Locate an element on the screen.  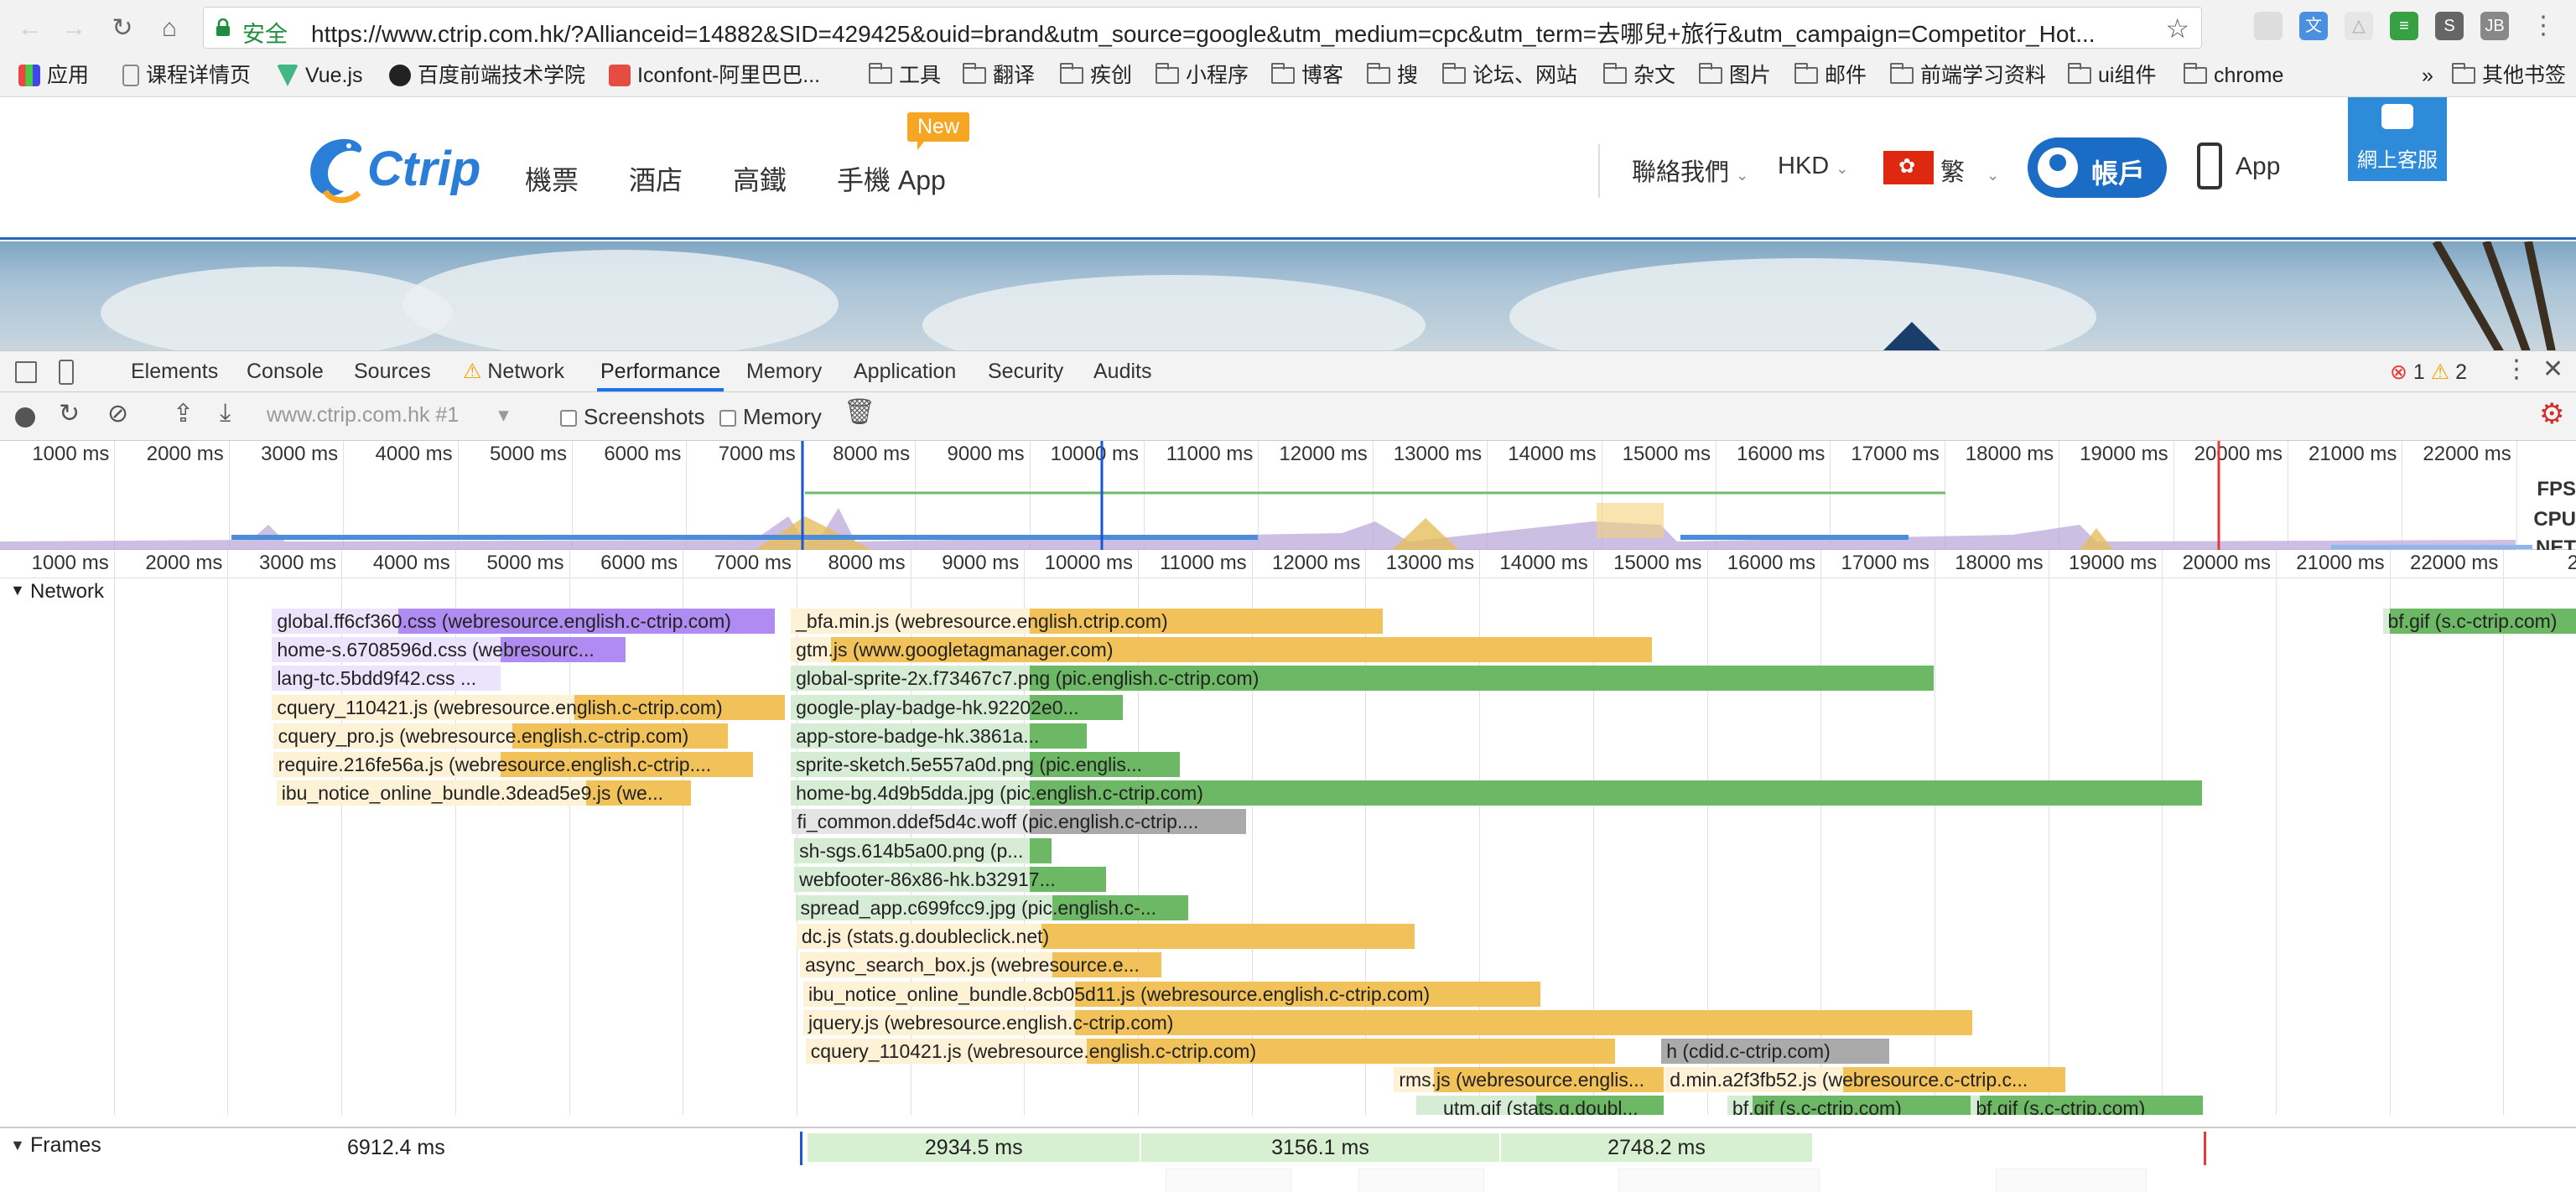
bookmark-folder: 疾创 is located at coordinates (1096, 75).